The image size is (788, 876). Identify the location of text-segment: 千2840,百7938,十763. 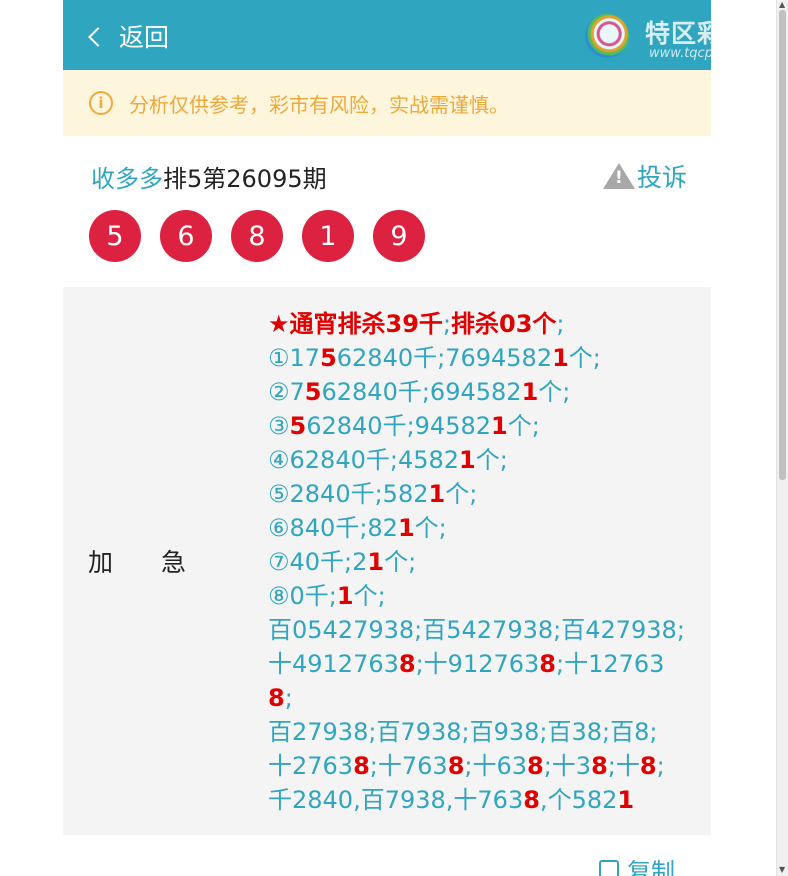
(396, 800).